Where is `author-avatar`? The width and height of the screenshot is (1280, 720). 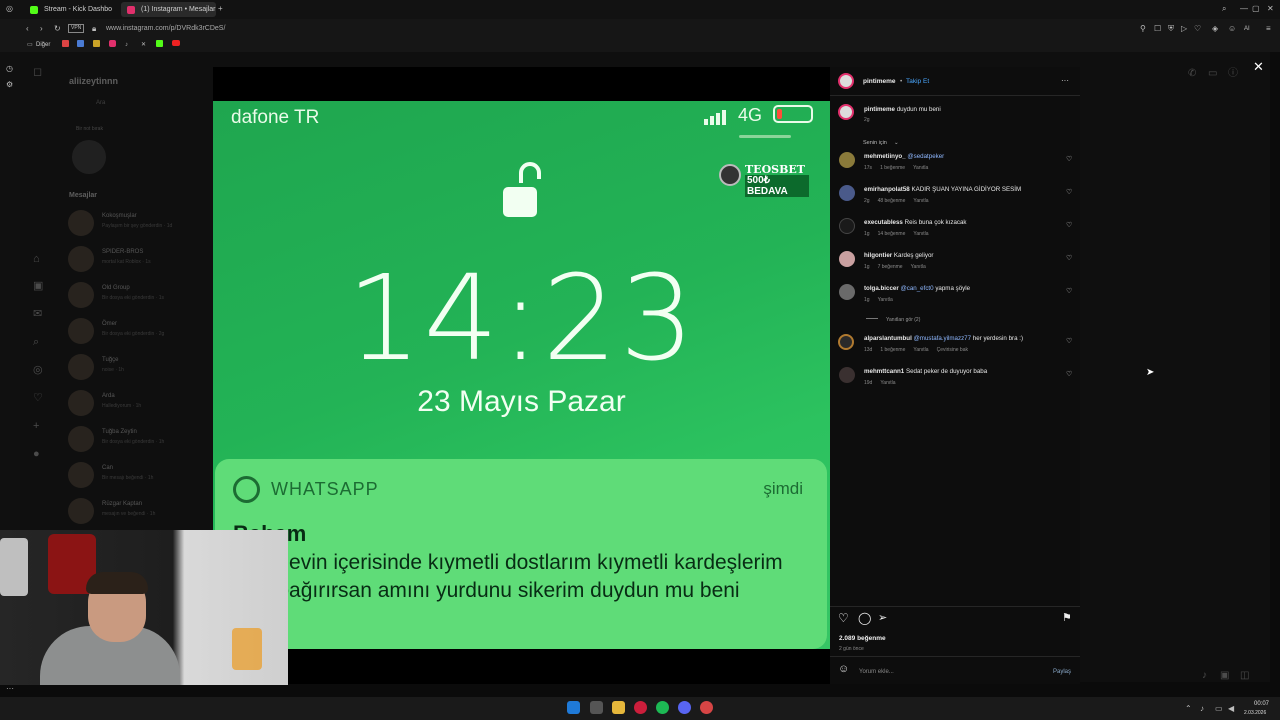 author-avatar is located at coordinates (846, 112).